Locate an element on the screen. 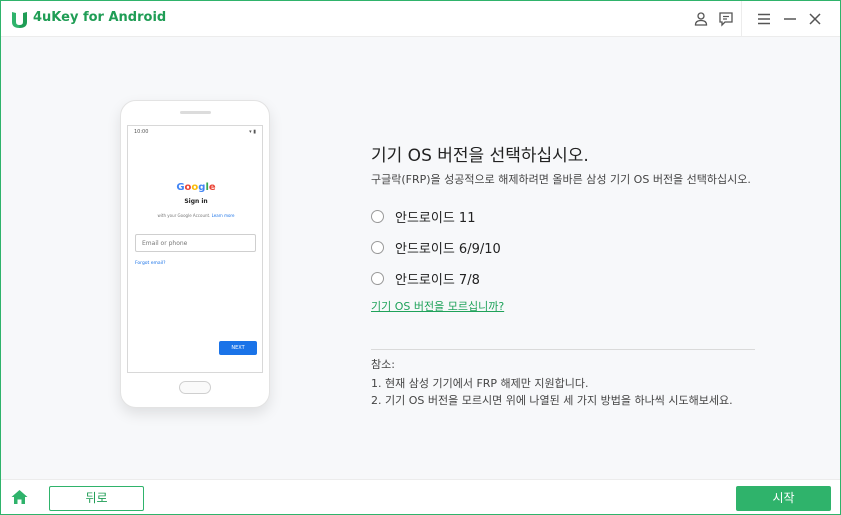 This screenshot has width=841, height=515. phone-time: 10:00 is located at coordinates (141, 132).